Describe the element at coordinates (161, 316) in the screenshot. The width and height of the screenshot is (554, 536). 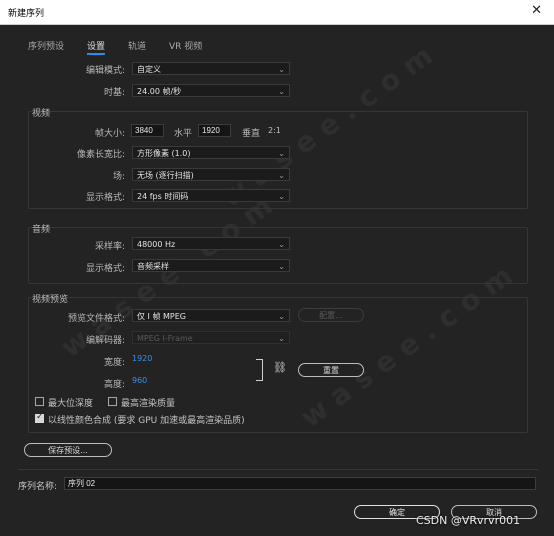
I see `preview-format-value: 仅 I 帧 MPEG` at that location.